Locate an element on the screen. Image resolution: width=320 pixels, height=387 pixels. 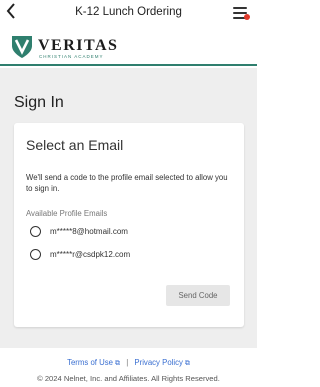
app-title: K-12 Lunch Ordering is located at coordinates (128, 12).